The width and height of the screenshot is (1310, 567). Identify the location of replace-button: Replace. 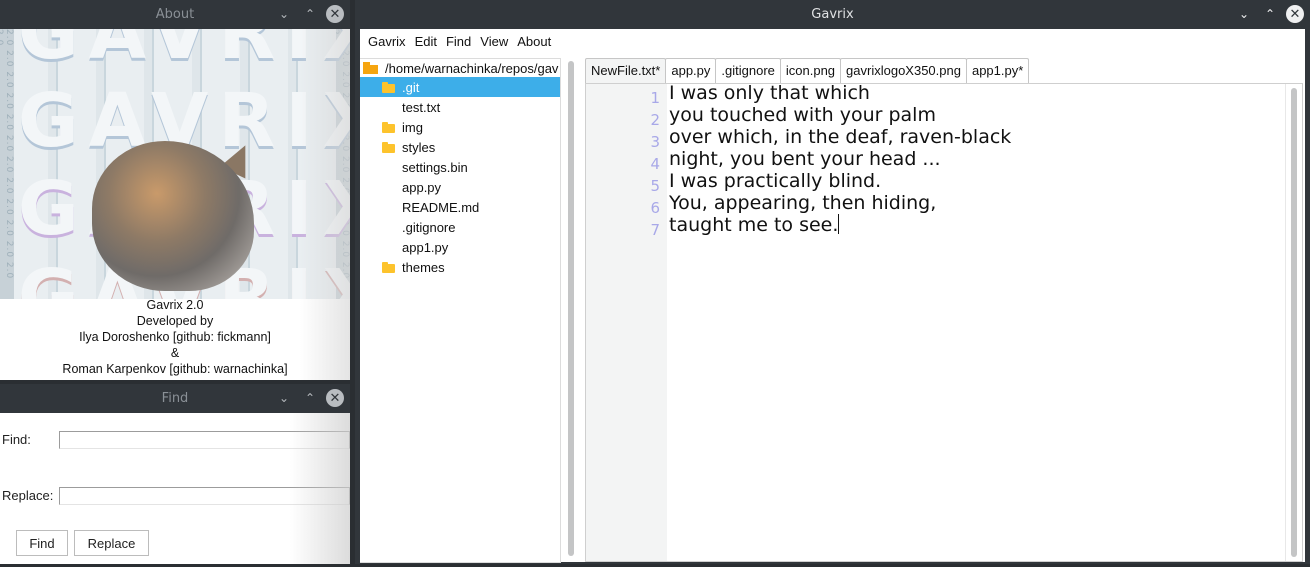
(111, 543).